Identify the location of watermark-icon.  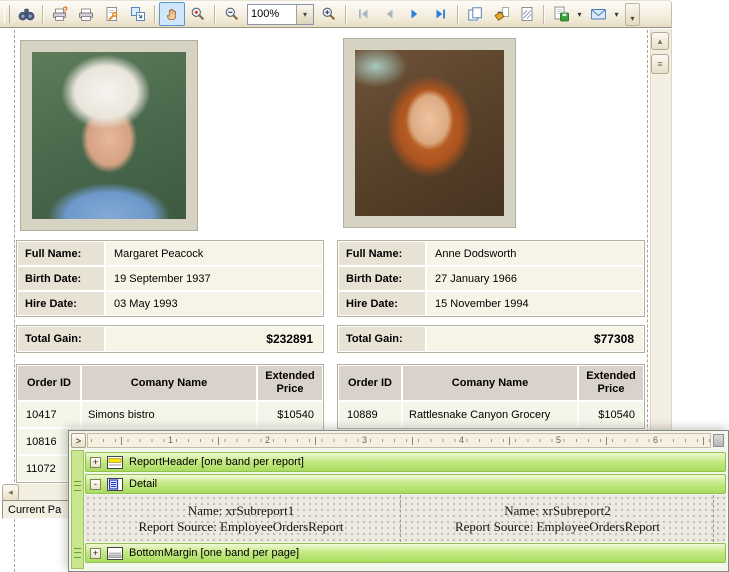
(527, 14).